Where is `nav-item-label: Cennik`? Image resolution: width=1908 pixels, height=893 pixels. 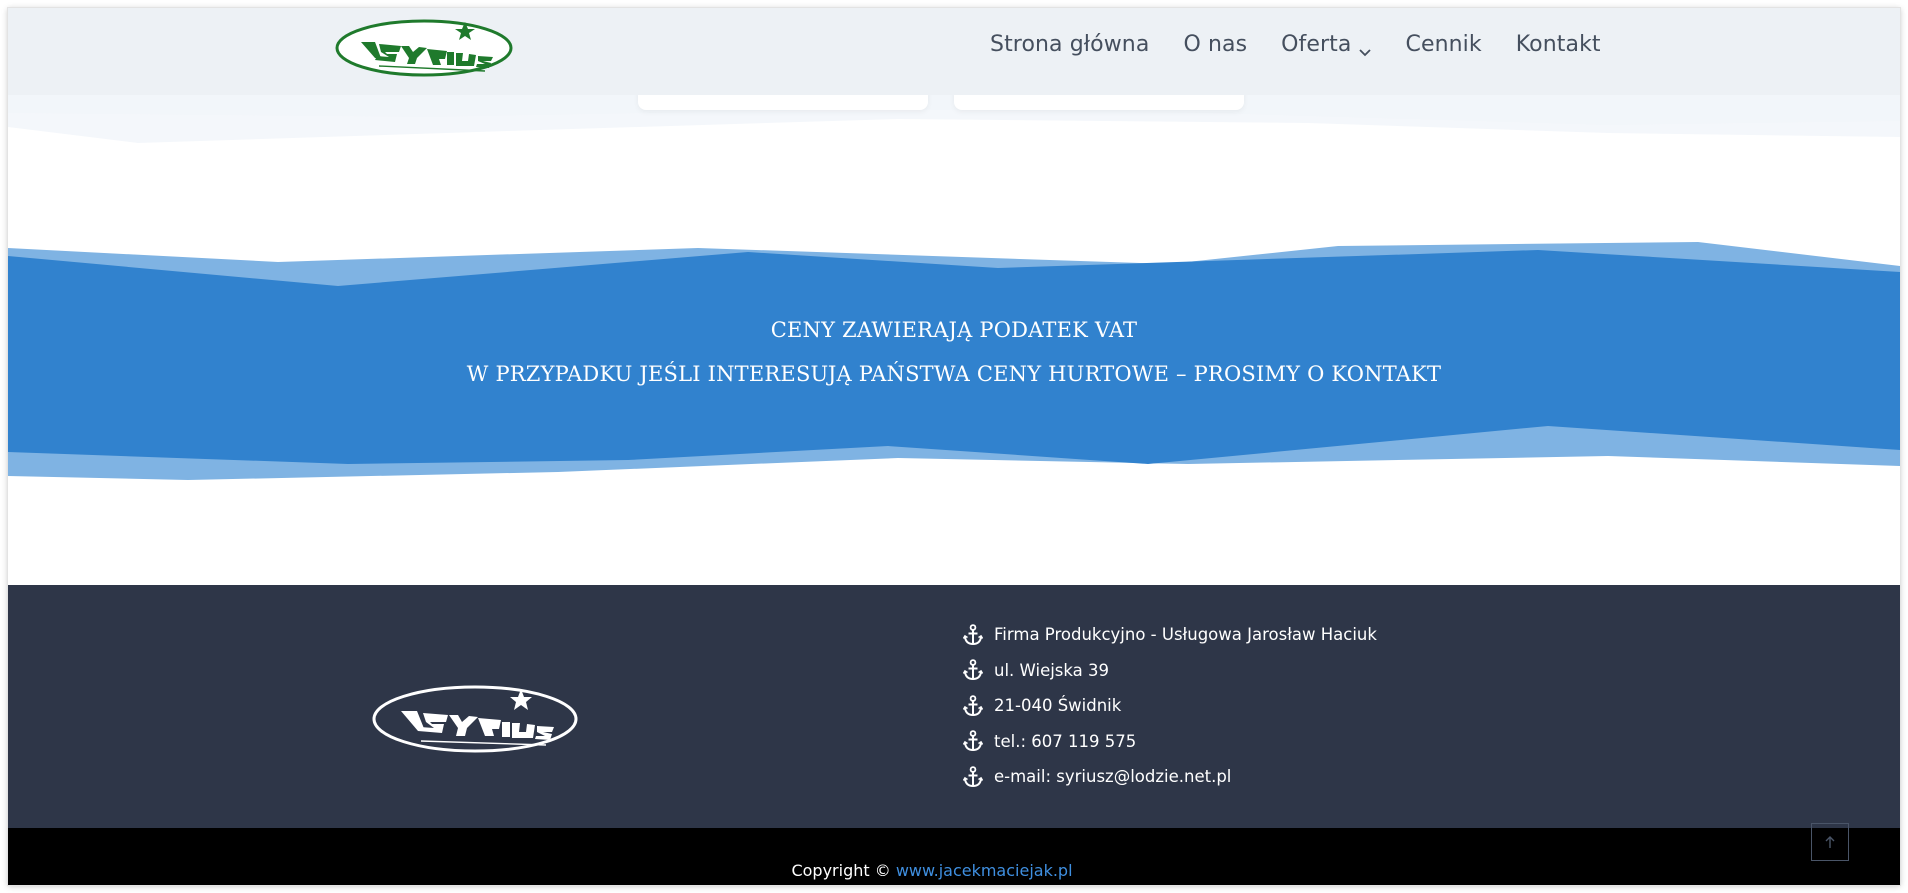 nav-item-label: Cennik is located at coordinates (1443, 44).